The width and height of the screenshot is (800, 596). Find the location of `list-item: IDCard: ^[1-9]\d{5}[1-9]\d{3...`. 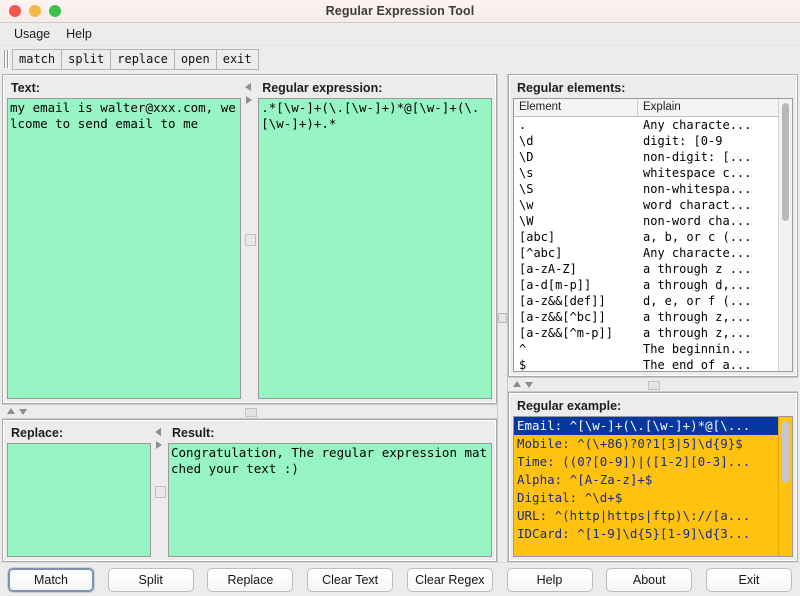

list-item: IDCard: ^[1-9]\d{5}[1-9]\d{3... is located at coordinates (646, 534).